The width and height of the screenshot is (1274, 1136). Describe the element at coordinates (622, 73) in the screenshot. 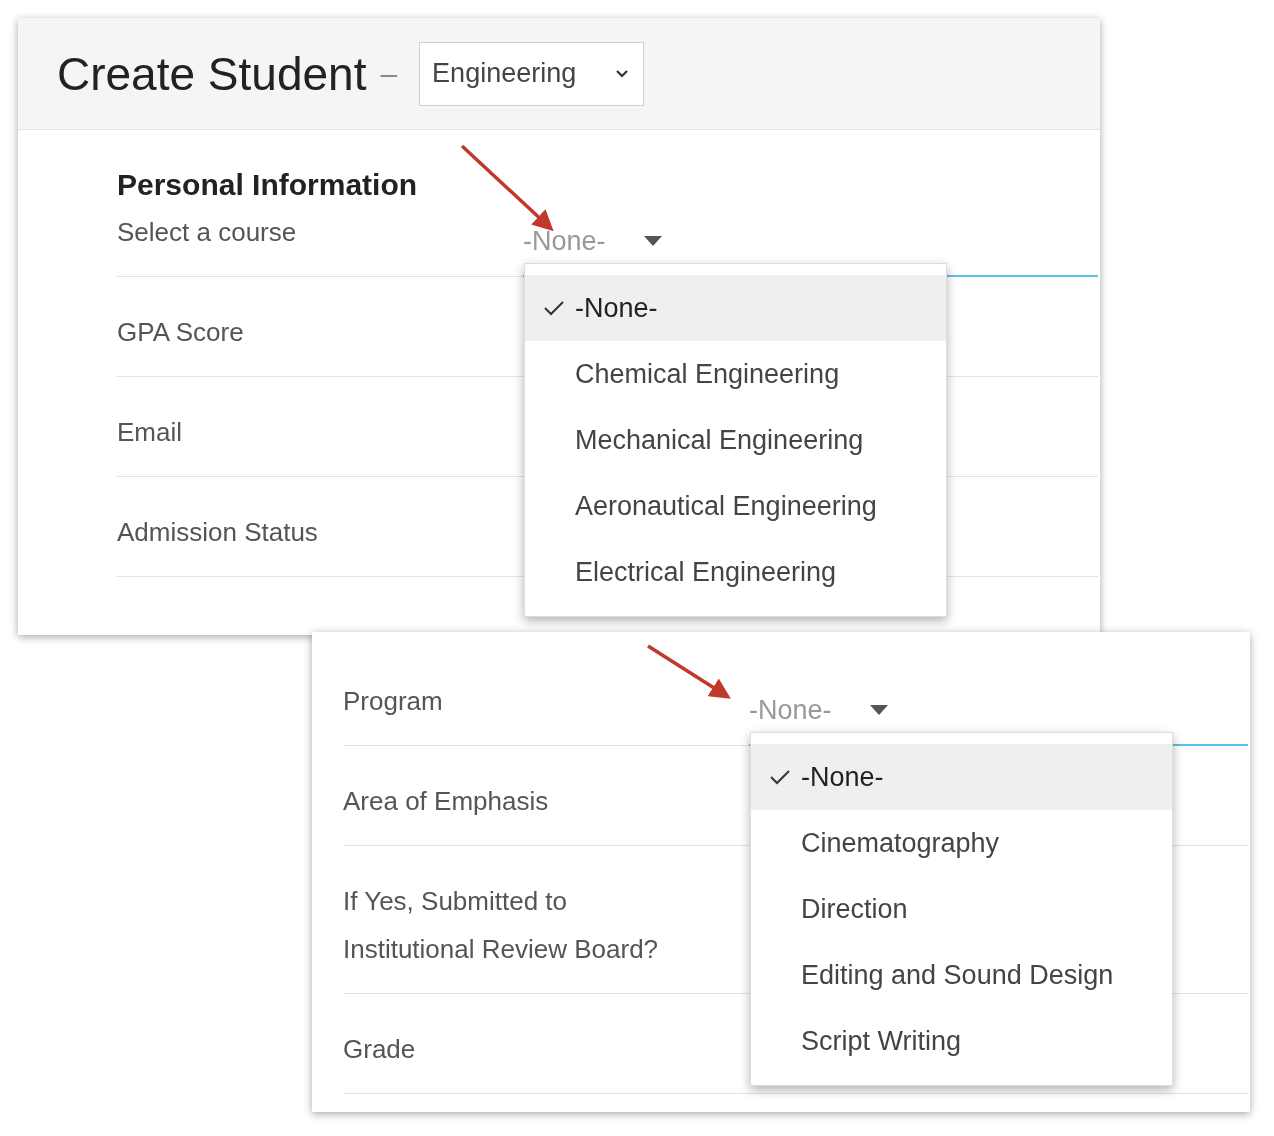

I see `chevron-down-icon` at that location.